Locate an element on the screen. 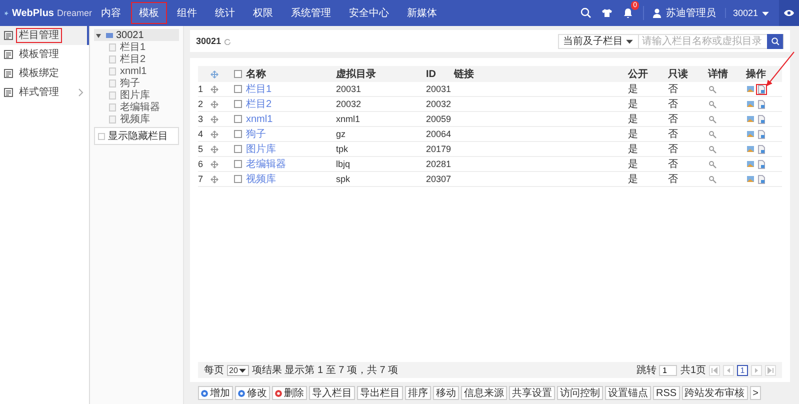 The image size is (799, 404). refresh-icon is located at coordinates (228, 41).